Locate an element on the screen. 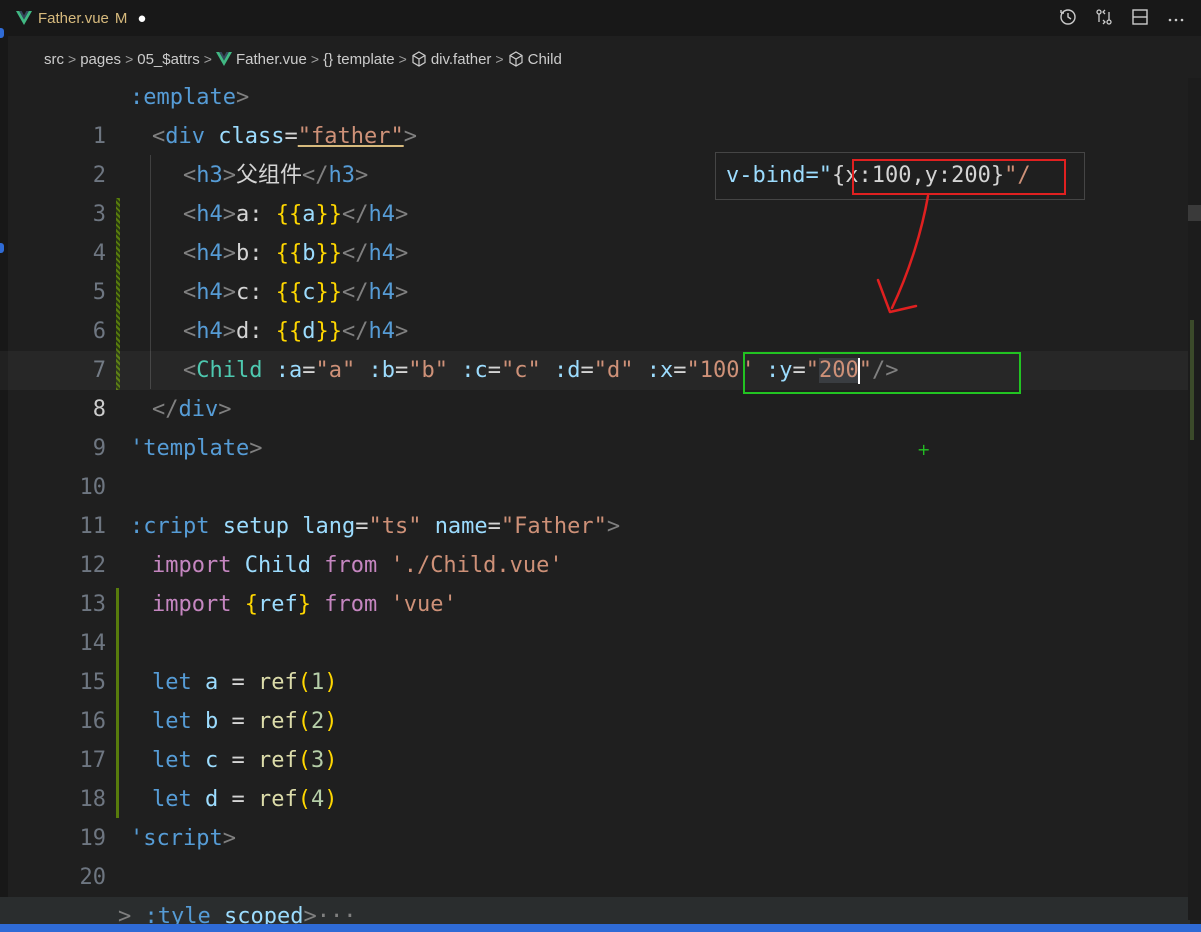 This screenshot has height=932, width=1201. breadcrumb-item: template is located at coordinates (366, 59).